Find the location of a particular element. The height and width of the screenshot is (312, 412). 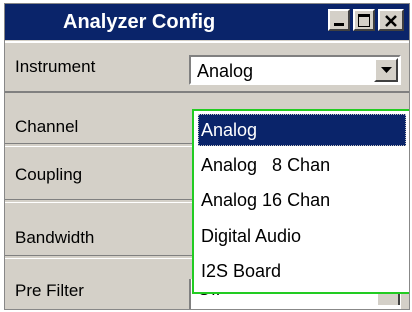

dropdown-option-i2s-board: I2S Board is located at coordinates (302, 271).